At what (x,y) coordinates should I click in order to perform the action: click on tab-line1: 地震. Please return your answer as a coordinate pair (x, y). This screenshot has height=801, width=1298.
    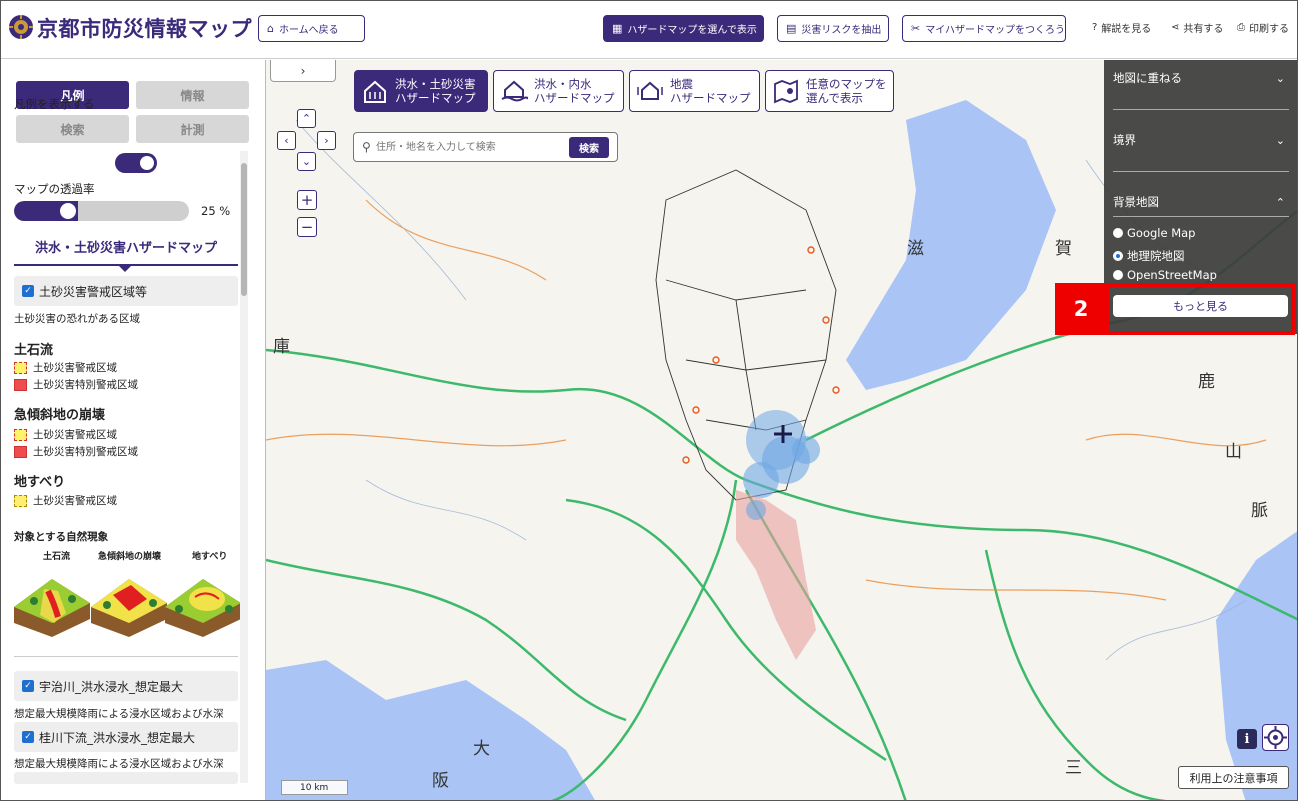
    Looking at the image, I should click on (681, 84).